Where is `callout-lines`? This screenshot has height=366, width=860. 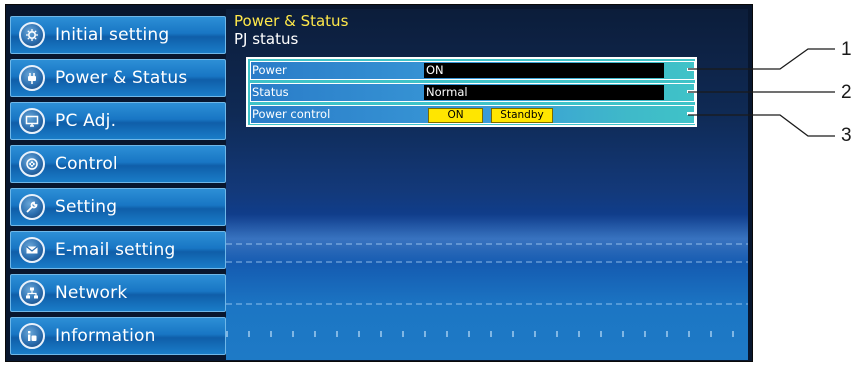 callout-lines is located at coordinates (761, 92).